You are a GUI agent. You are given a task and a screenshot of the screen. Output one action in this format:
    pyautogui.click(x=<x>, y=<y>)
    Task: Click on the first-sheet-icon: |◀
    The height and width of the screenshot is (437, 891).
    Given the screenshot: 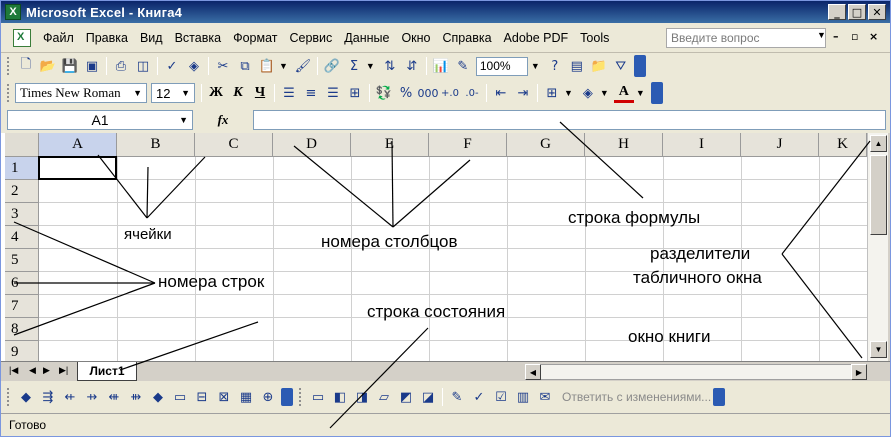 What is the action you would take?
    pyautogui.click(x=13, y=370)
    